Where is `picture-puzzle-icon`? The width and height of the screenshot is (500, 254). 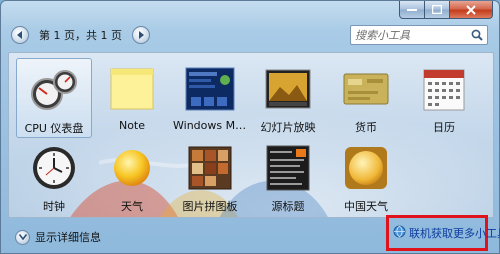
picture-puzzle-icon is located at coordinates (210, 168).